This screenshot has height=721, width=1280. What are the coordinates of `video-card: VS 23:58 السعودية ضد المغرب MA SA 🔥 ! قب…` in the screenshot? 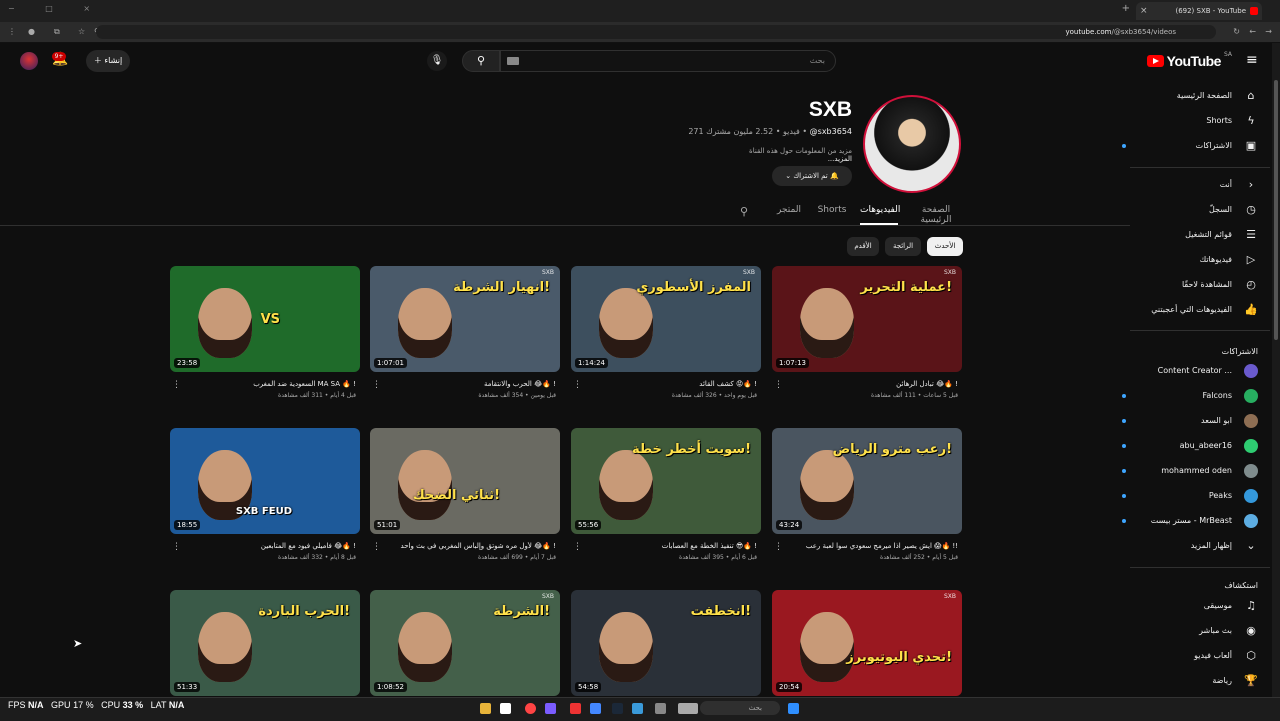 It's located at (265, 332).